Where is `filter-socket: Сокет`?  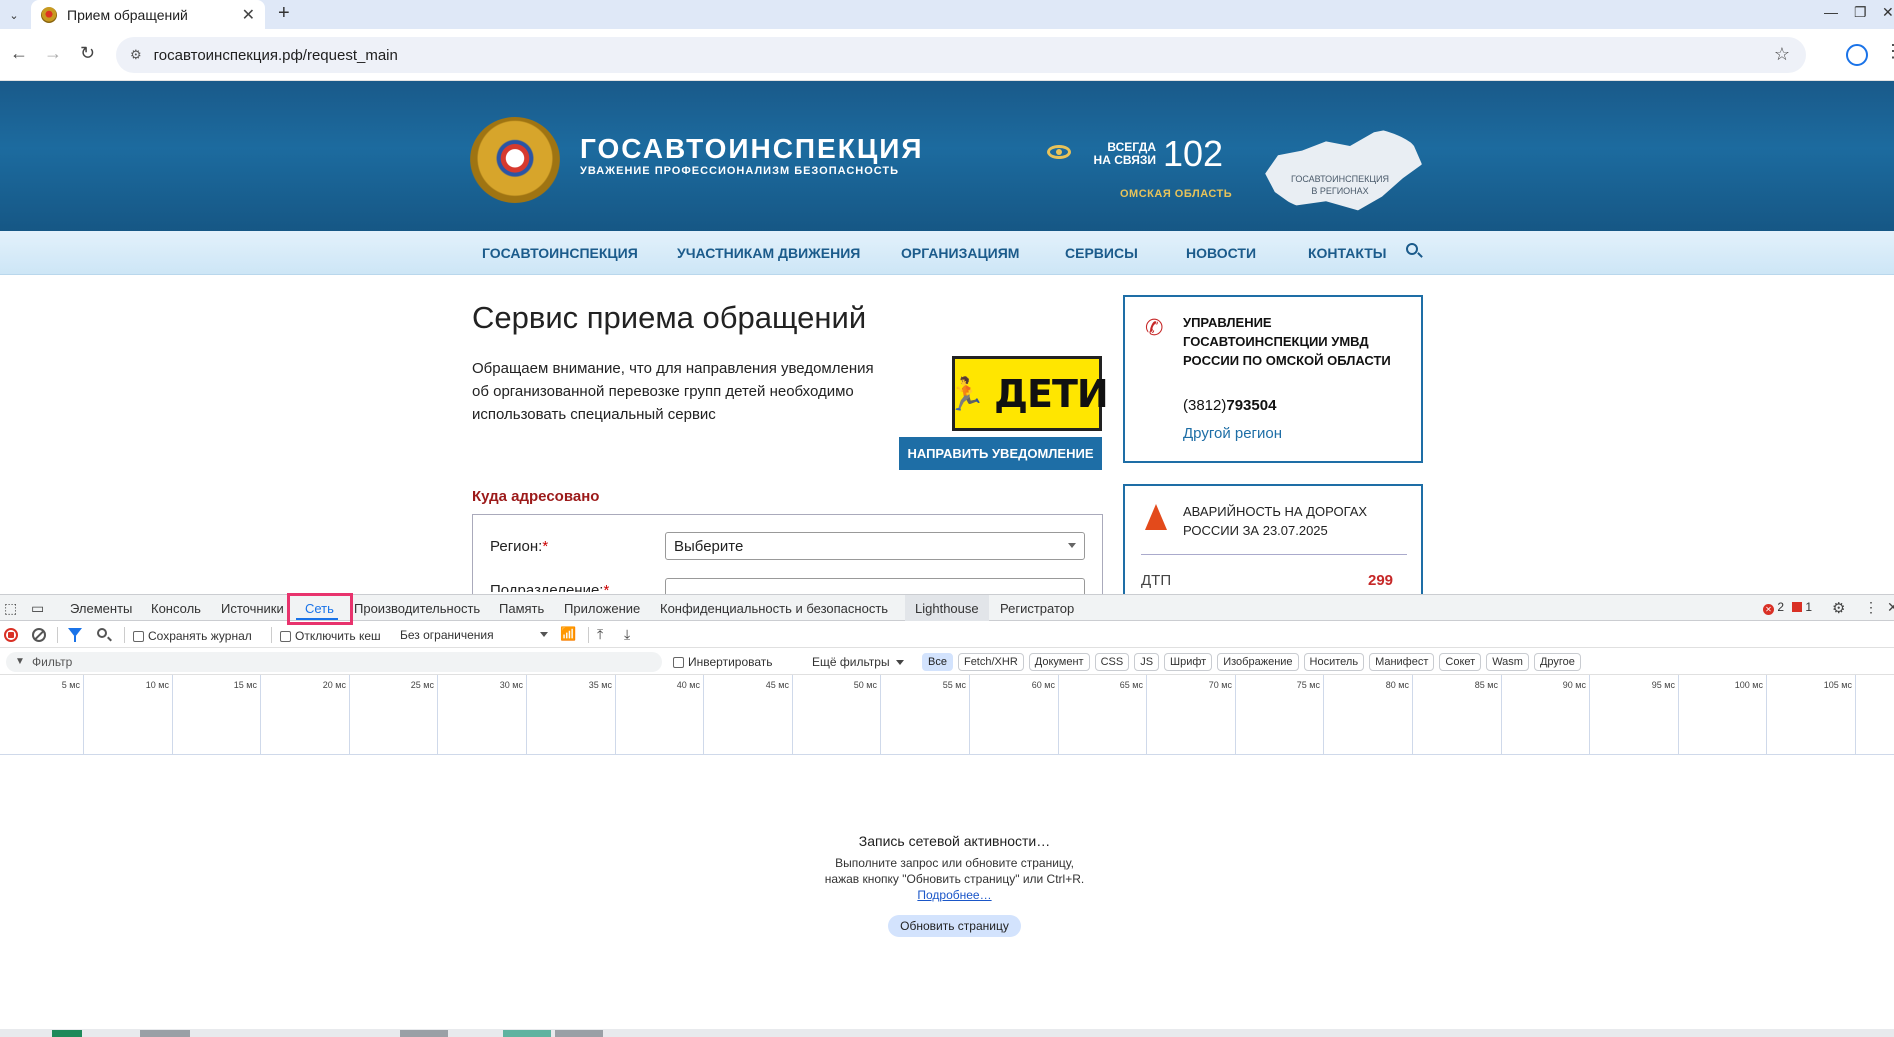
filter-socket: Сокет is located at coordinates (1460, 662).